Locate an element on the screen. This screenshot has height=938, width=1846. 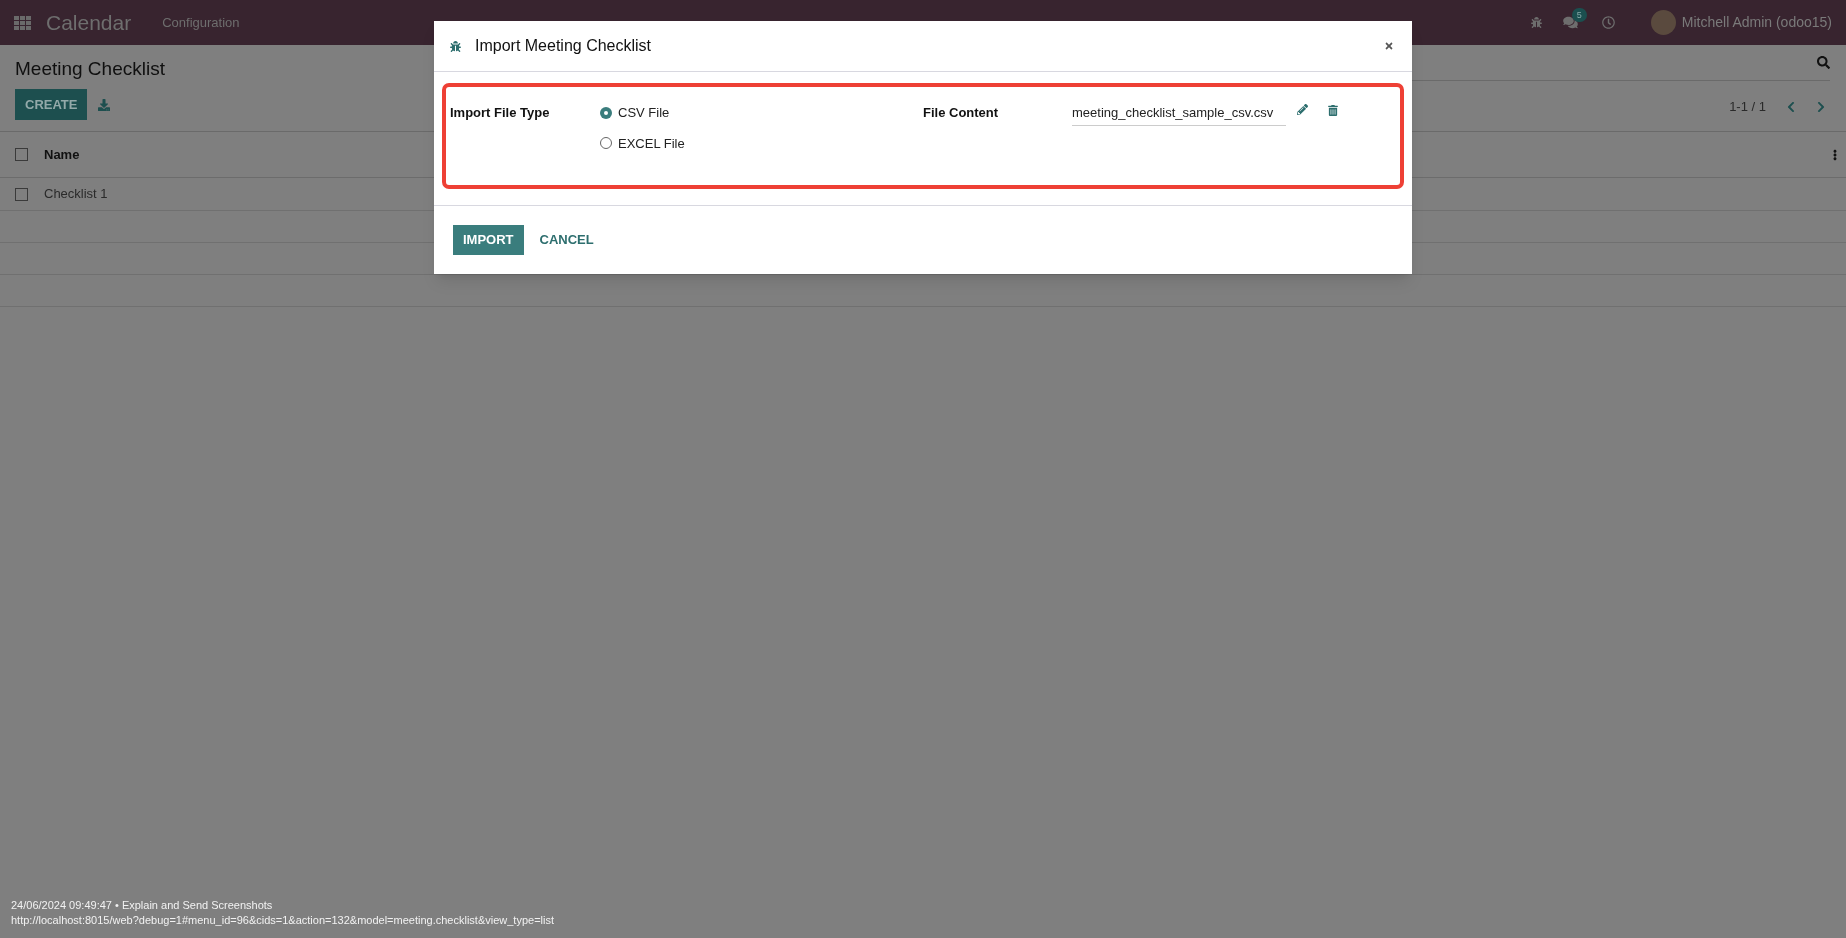
timestamp-caption: 24/06/2024 09:49:47 • Explain and Send Screenshots is located at coordinates (142, 905).